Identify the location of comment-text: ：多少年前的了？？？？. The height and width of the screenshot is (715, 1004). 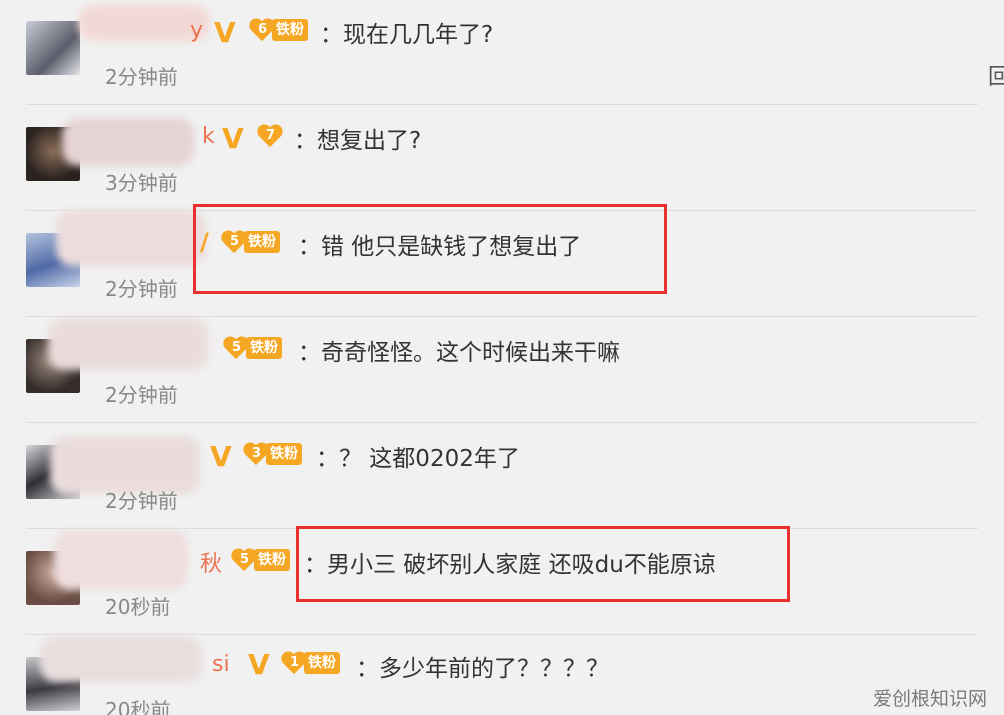
(482, 669).